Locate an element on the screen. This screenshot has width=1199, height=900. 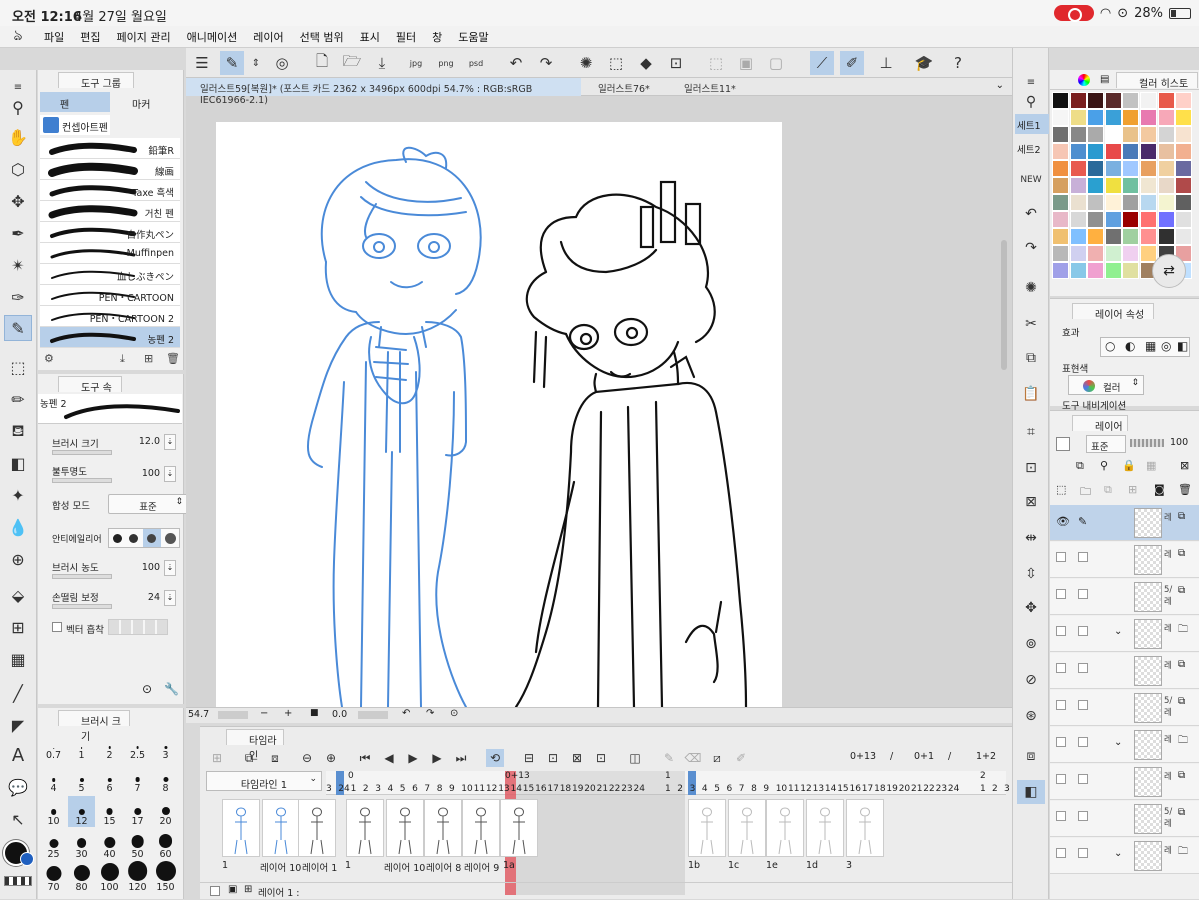
blend-select: 표준 ⇕ is located at coordinates (148, 504).